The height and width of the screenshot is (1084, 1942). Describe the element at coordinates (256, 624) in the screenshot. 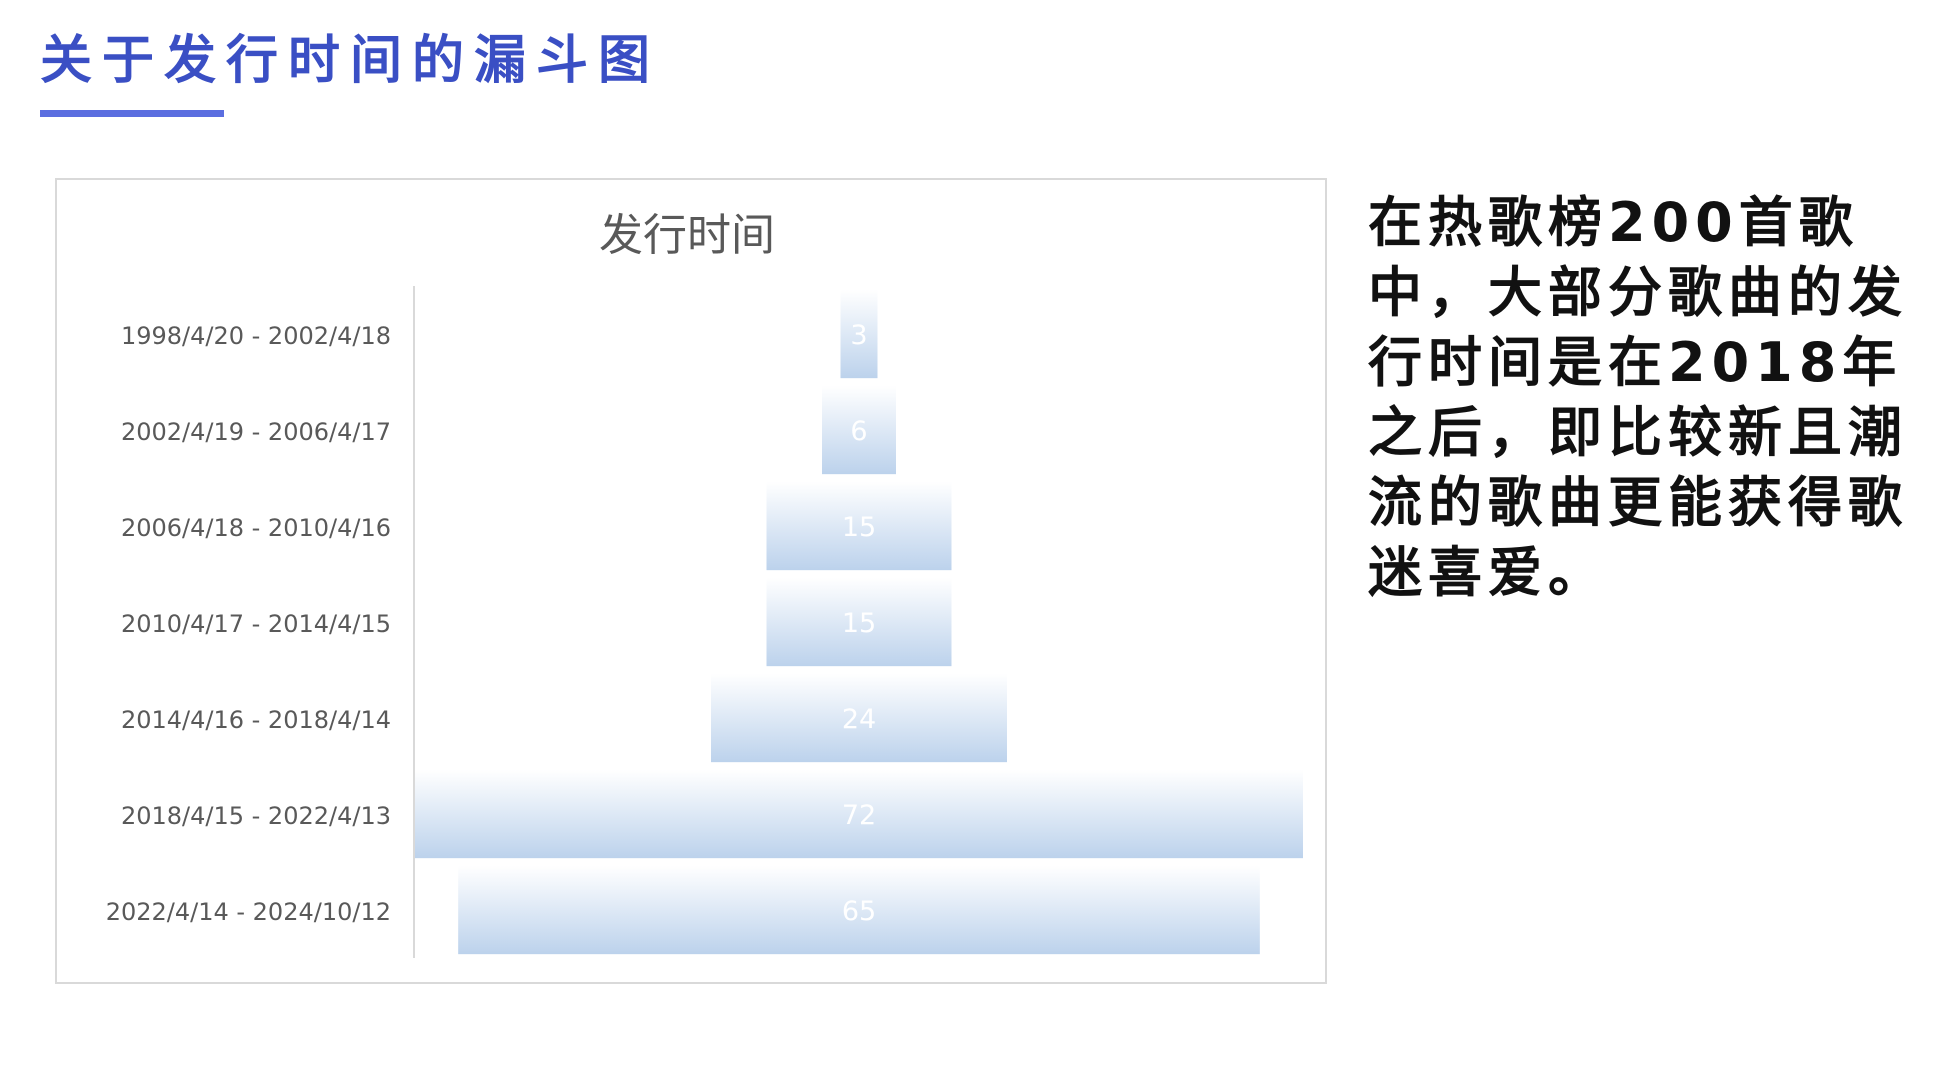

I see `category-label: 2010/4/17 - 2014/4/15` at that location.